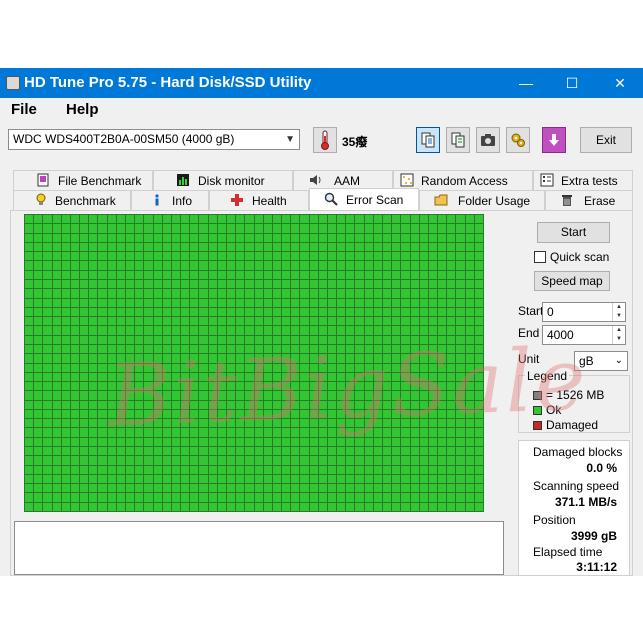 This screenshot has width=643, height=643. I want to click on save-button, so click(554, 140).